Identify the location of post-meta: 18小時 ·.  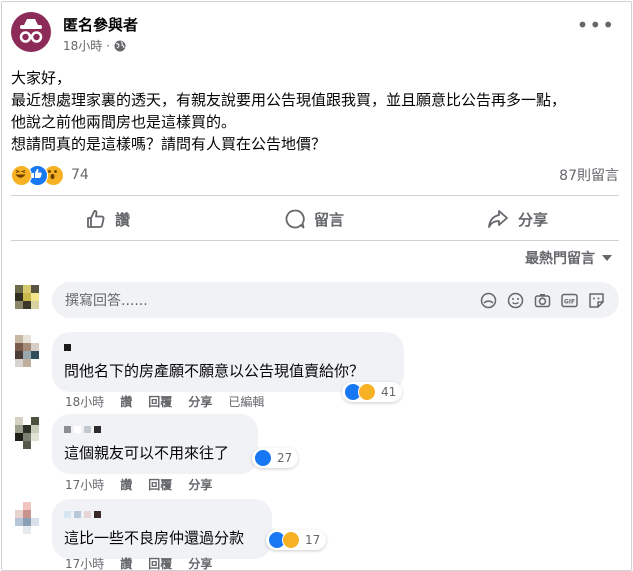
(94, 45).